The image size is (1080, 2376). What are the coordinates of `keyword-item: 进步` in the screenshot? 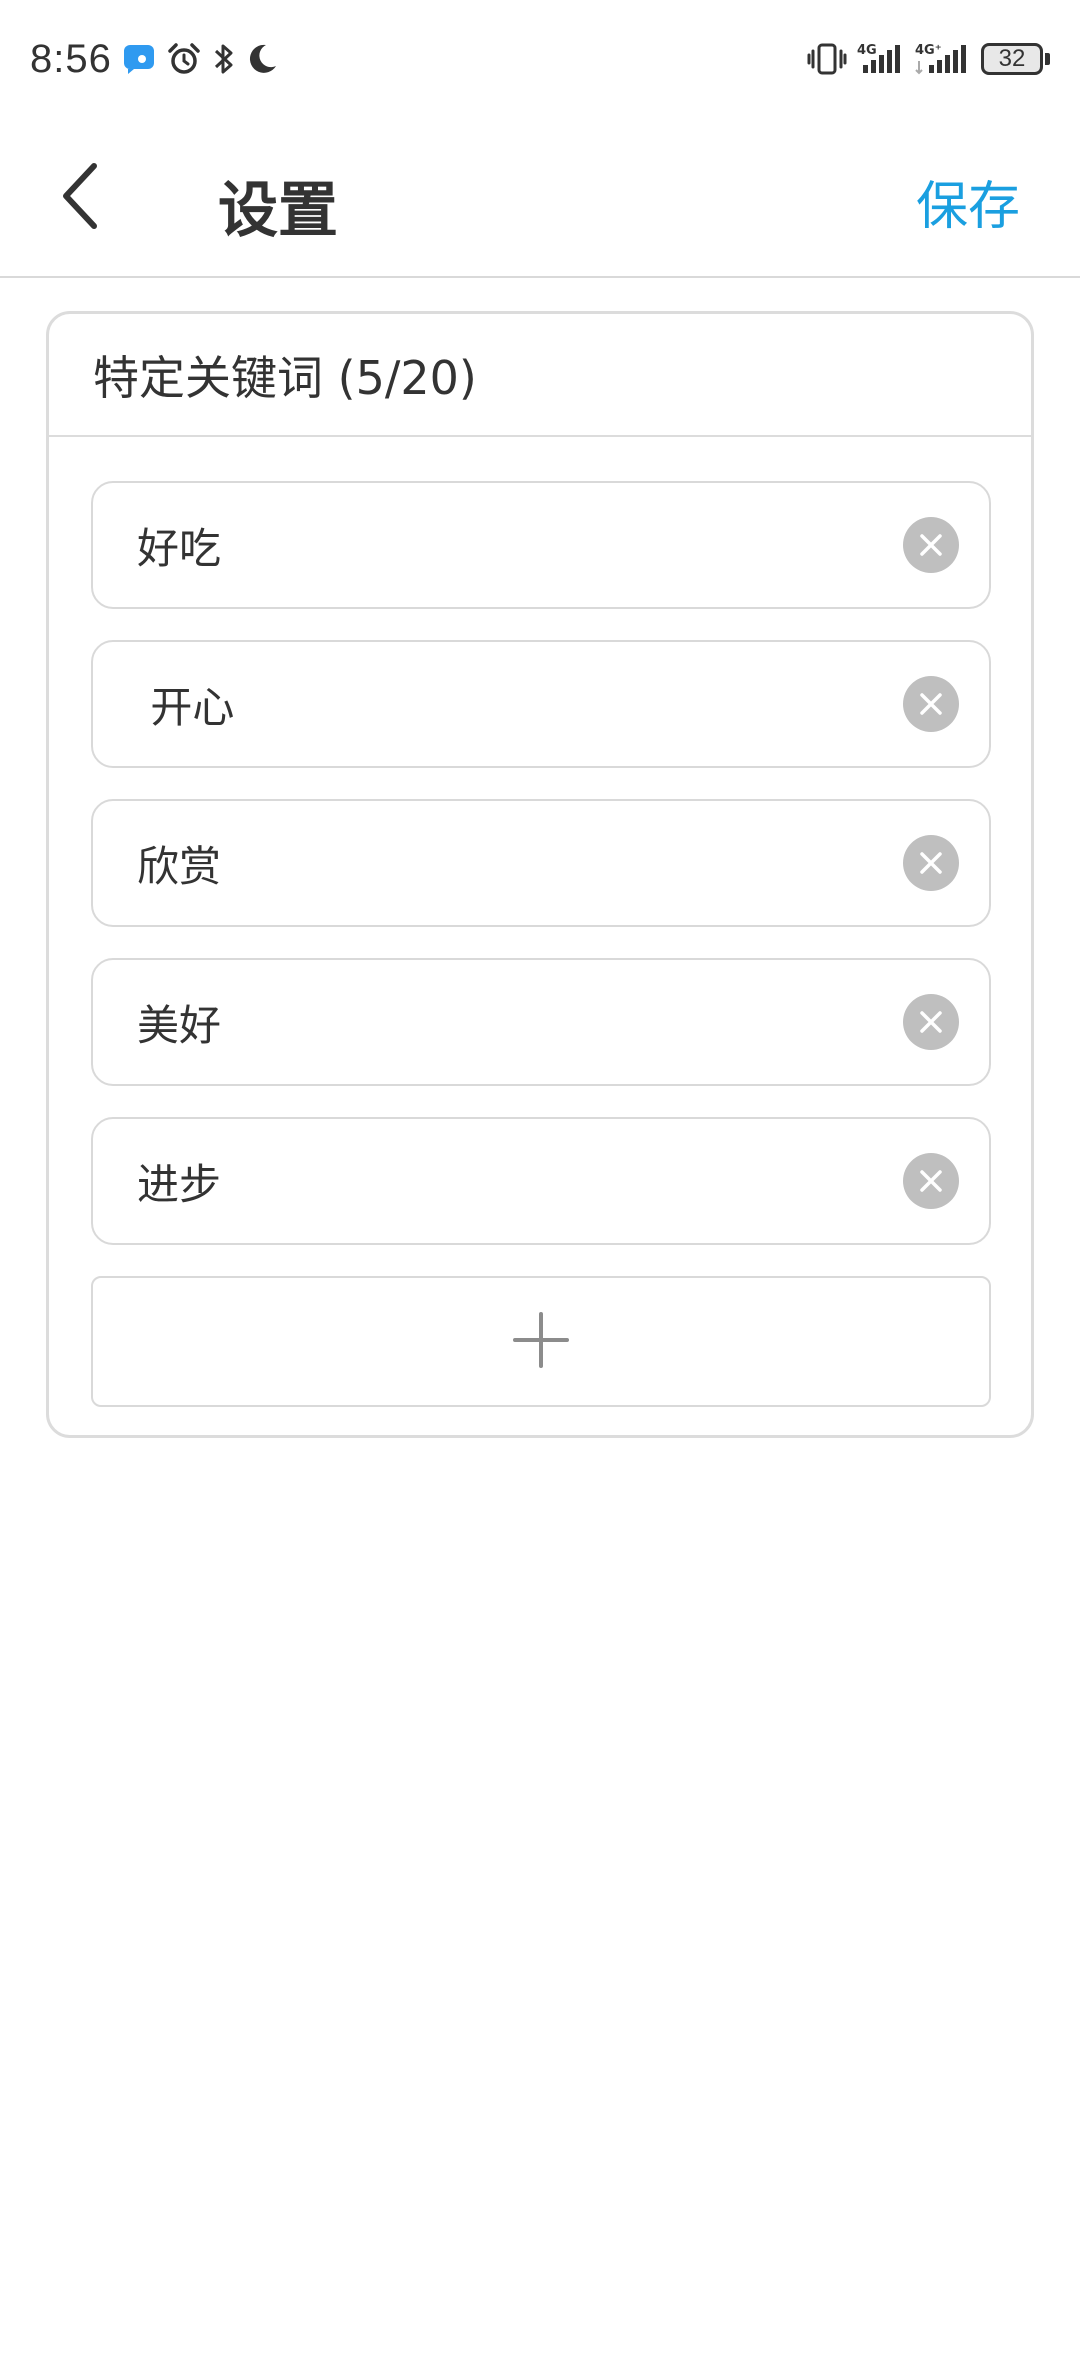 It's located at (541, 1181).